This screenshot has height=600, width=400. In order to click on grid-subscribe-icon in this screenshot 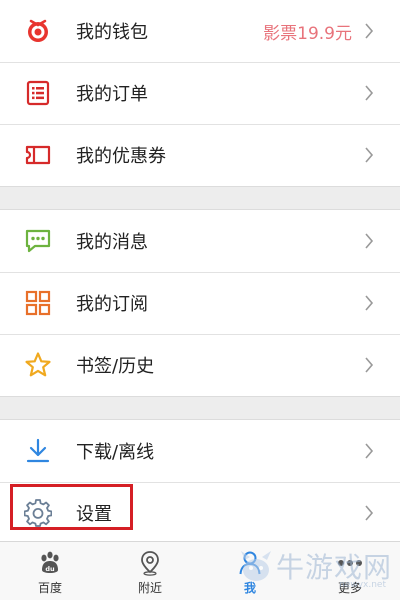, I will do `click(38, 303)`.